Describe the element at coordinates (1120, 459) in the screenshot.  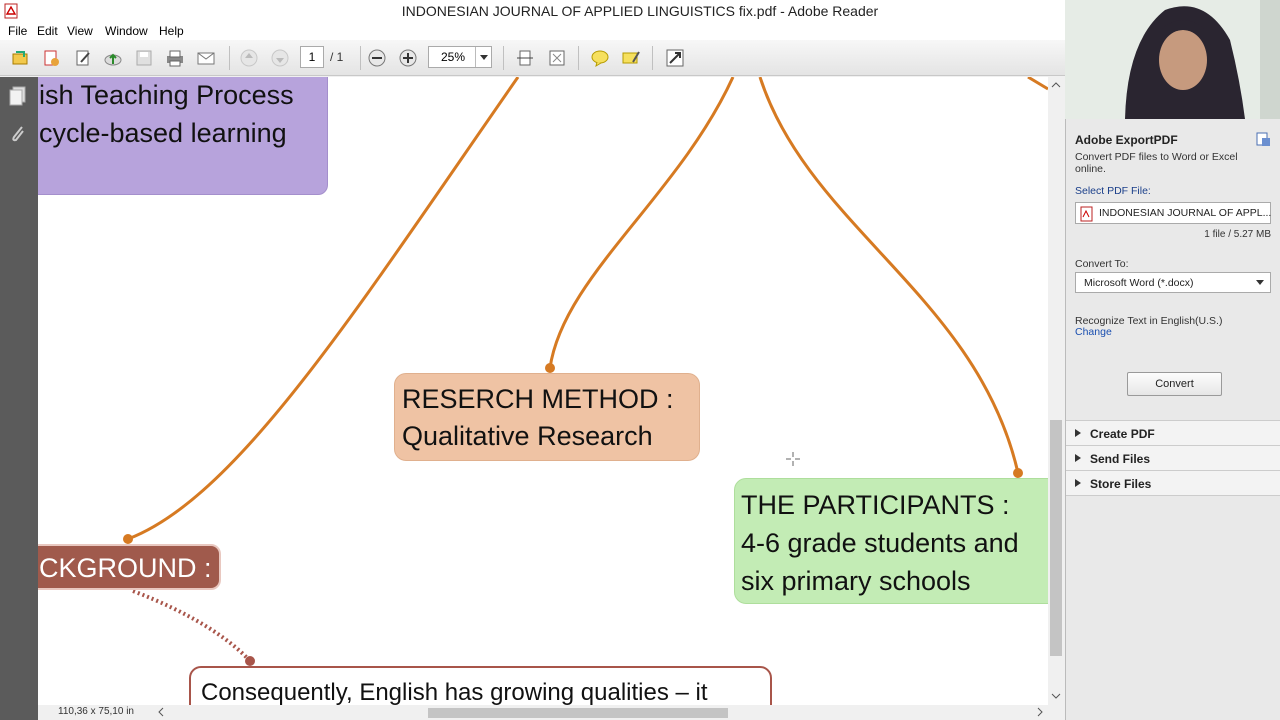
I see `section-label: Send Files` at that location.